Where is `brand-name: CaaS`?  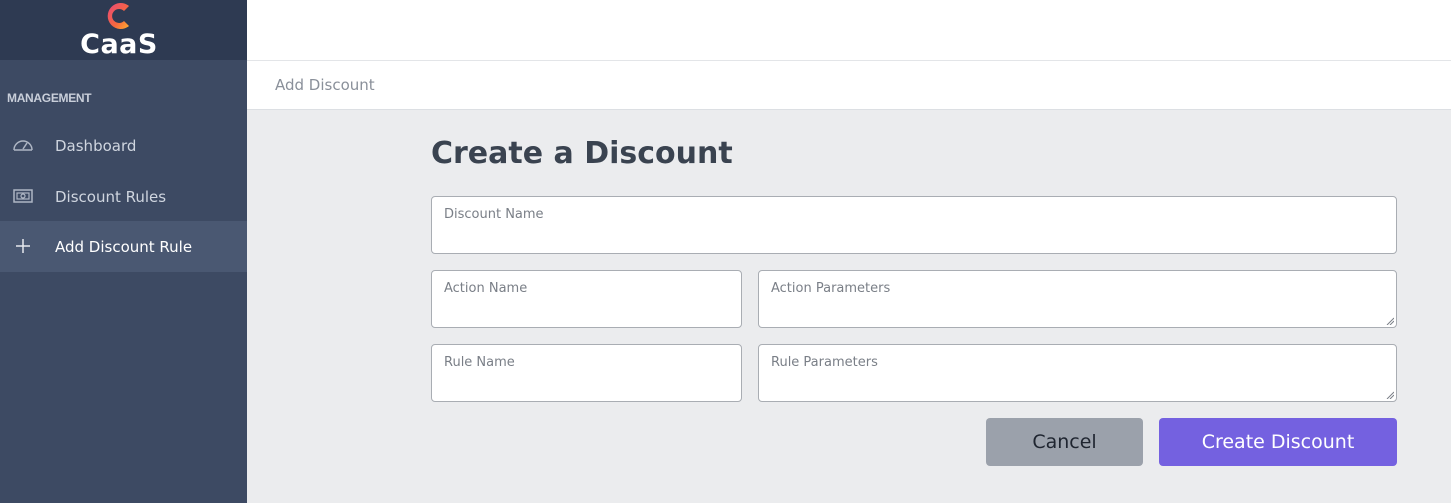 brand-name: CaaS is located at coordinates (119, 44).